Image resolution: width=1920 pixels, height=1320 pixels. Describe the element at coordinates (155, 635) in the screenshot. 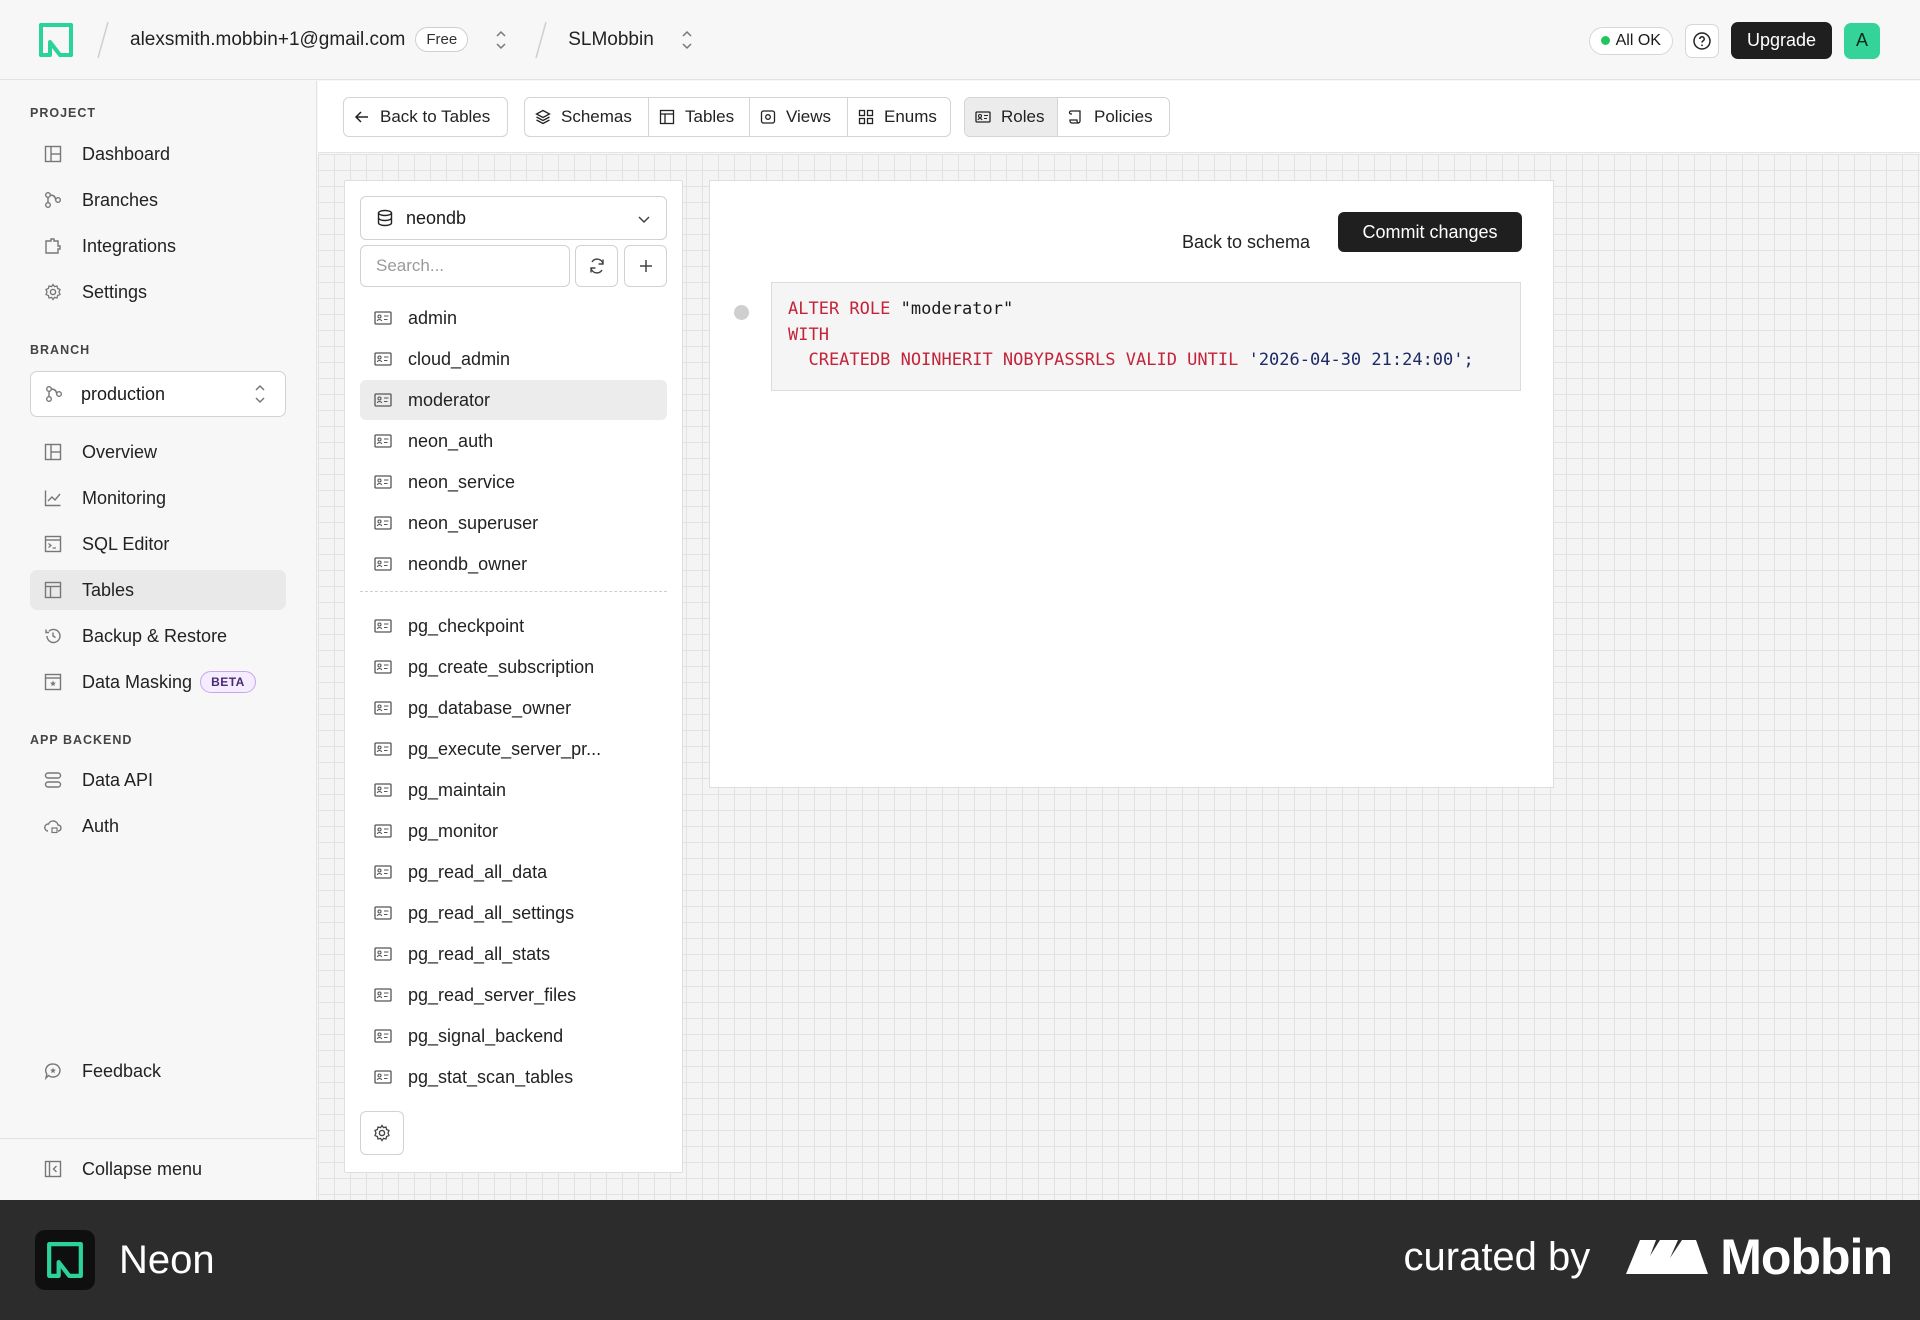

I see `sidebar-item-label: Backup & Restore` at that location.